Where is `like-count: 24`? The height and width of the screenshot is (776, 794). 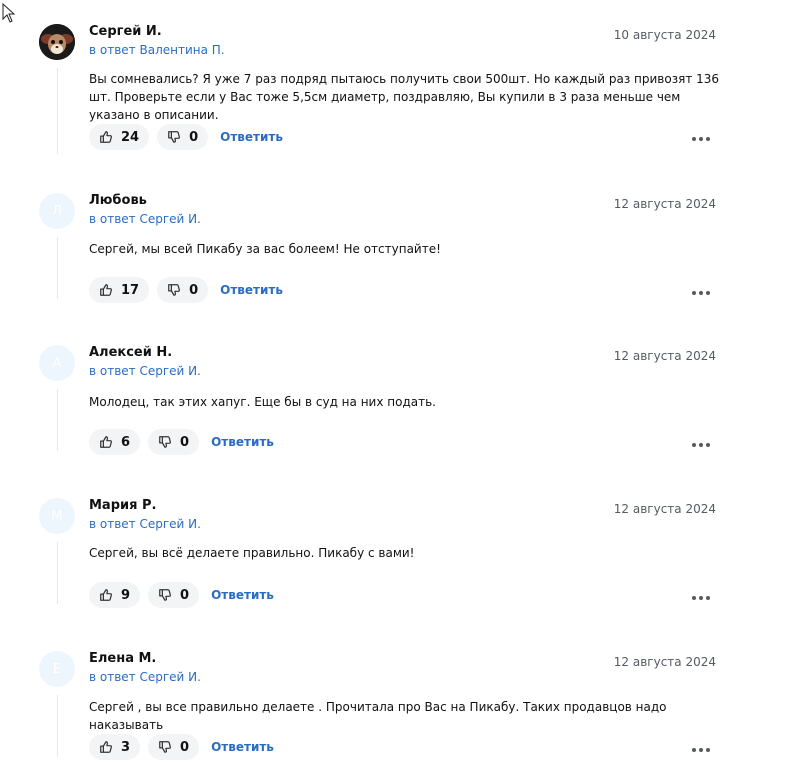 like-count: 24 is located at coordinates (130, 137).